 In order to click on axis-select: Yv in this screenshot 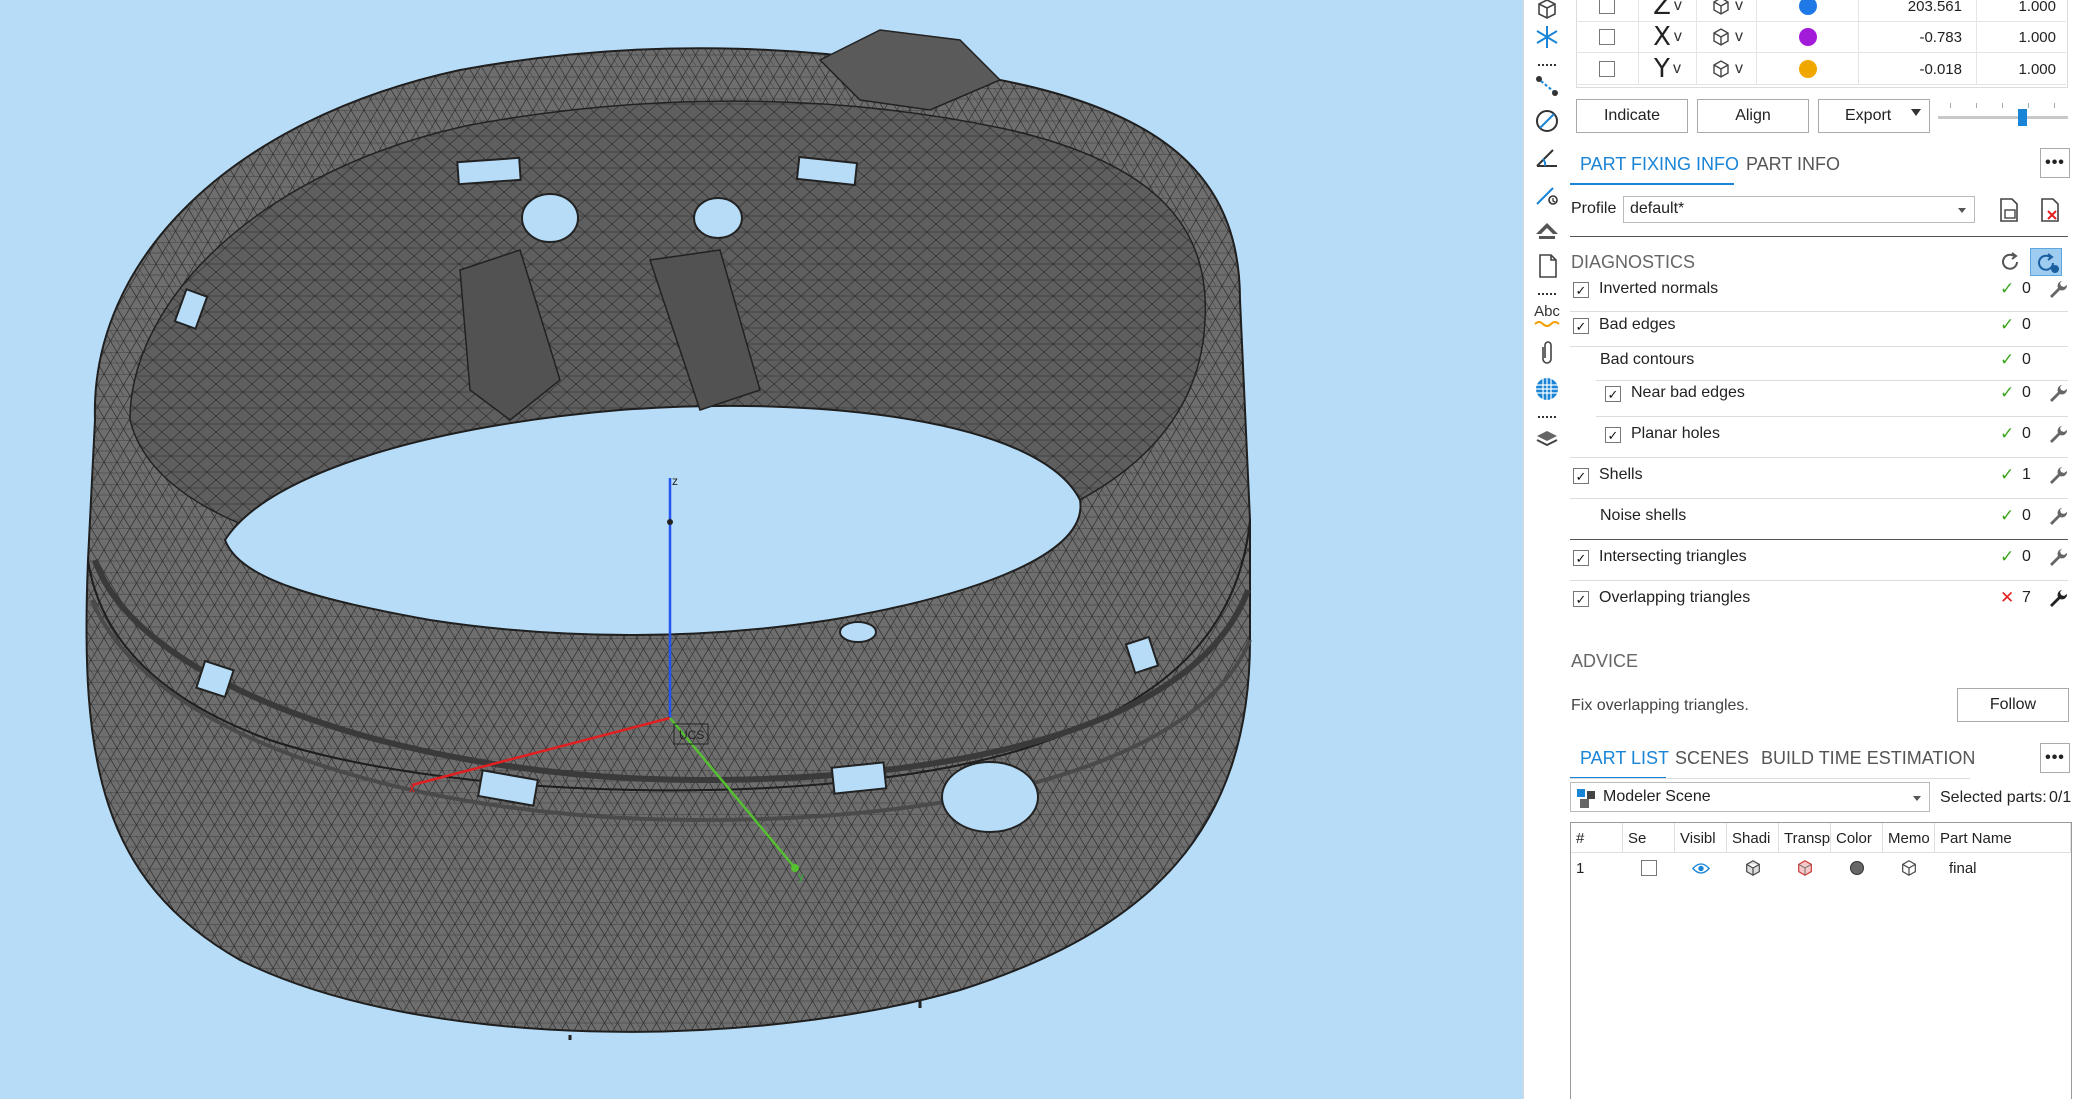, I will do `click(1667, 69)`.